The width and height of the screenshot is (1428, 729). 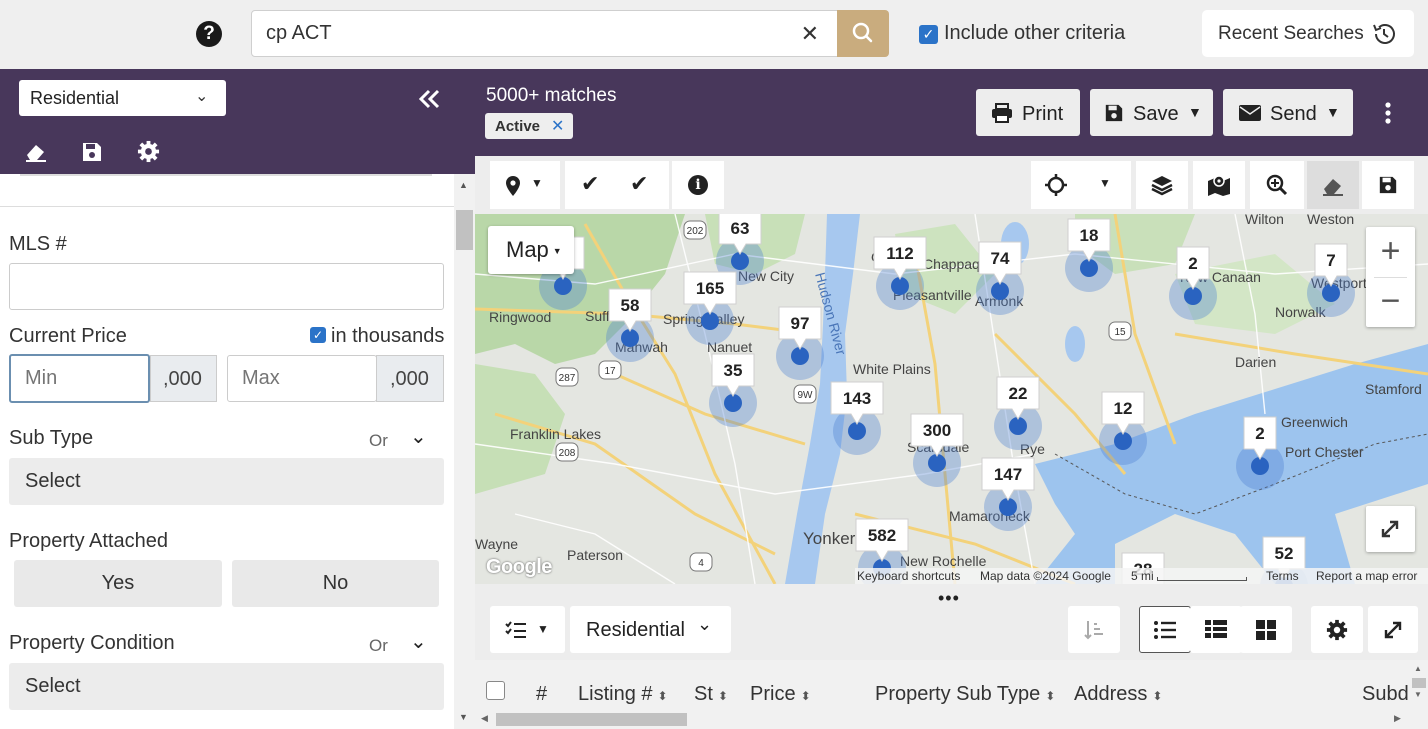 I want to click on gear-icon, so click(x=148, y=151).